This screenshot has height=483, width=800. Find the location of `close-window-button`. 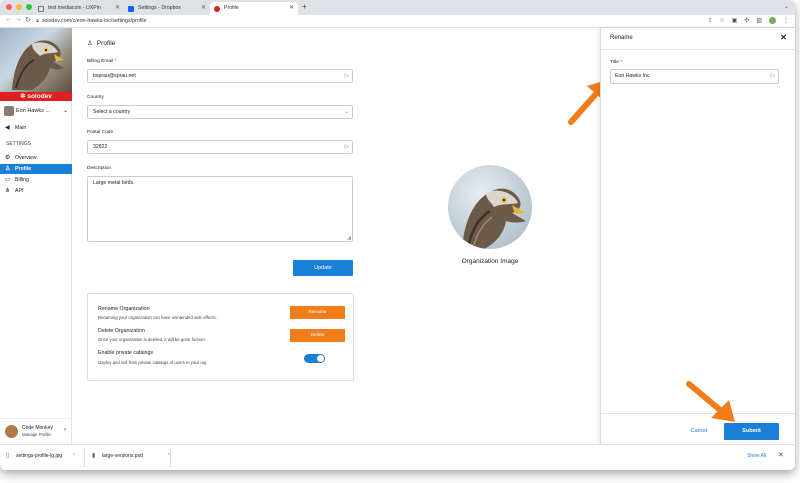

close-window-button is located at coordinates (9, 7).